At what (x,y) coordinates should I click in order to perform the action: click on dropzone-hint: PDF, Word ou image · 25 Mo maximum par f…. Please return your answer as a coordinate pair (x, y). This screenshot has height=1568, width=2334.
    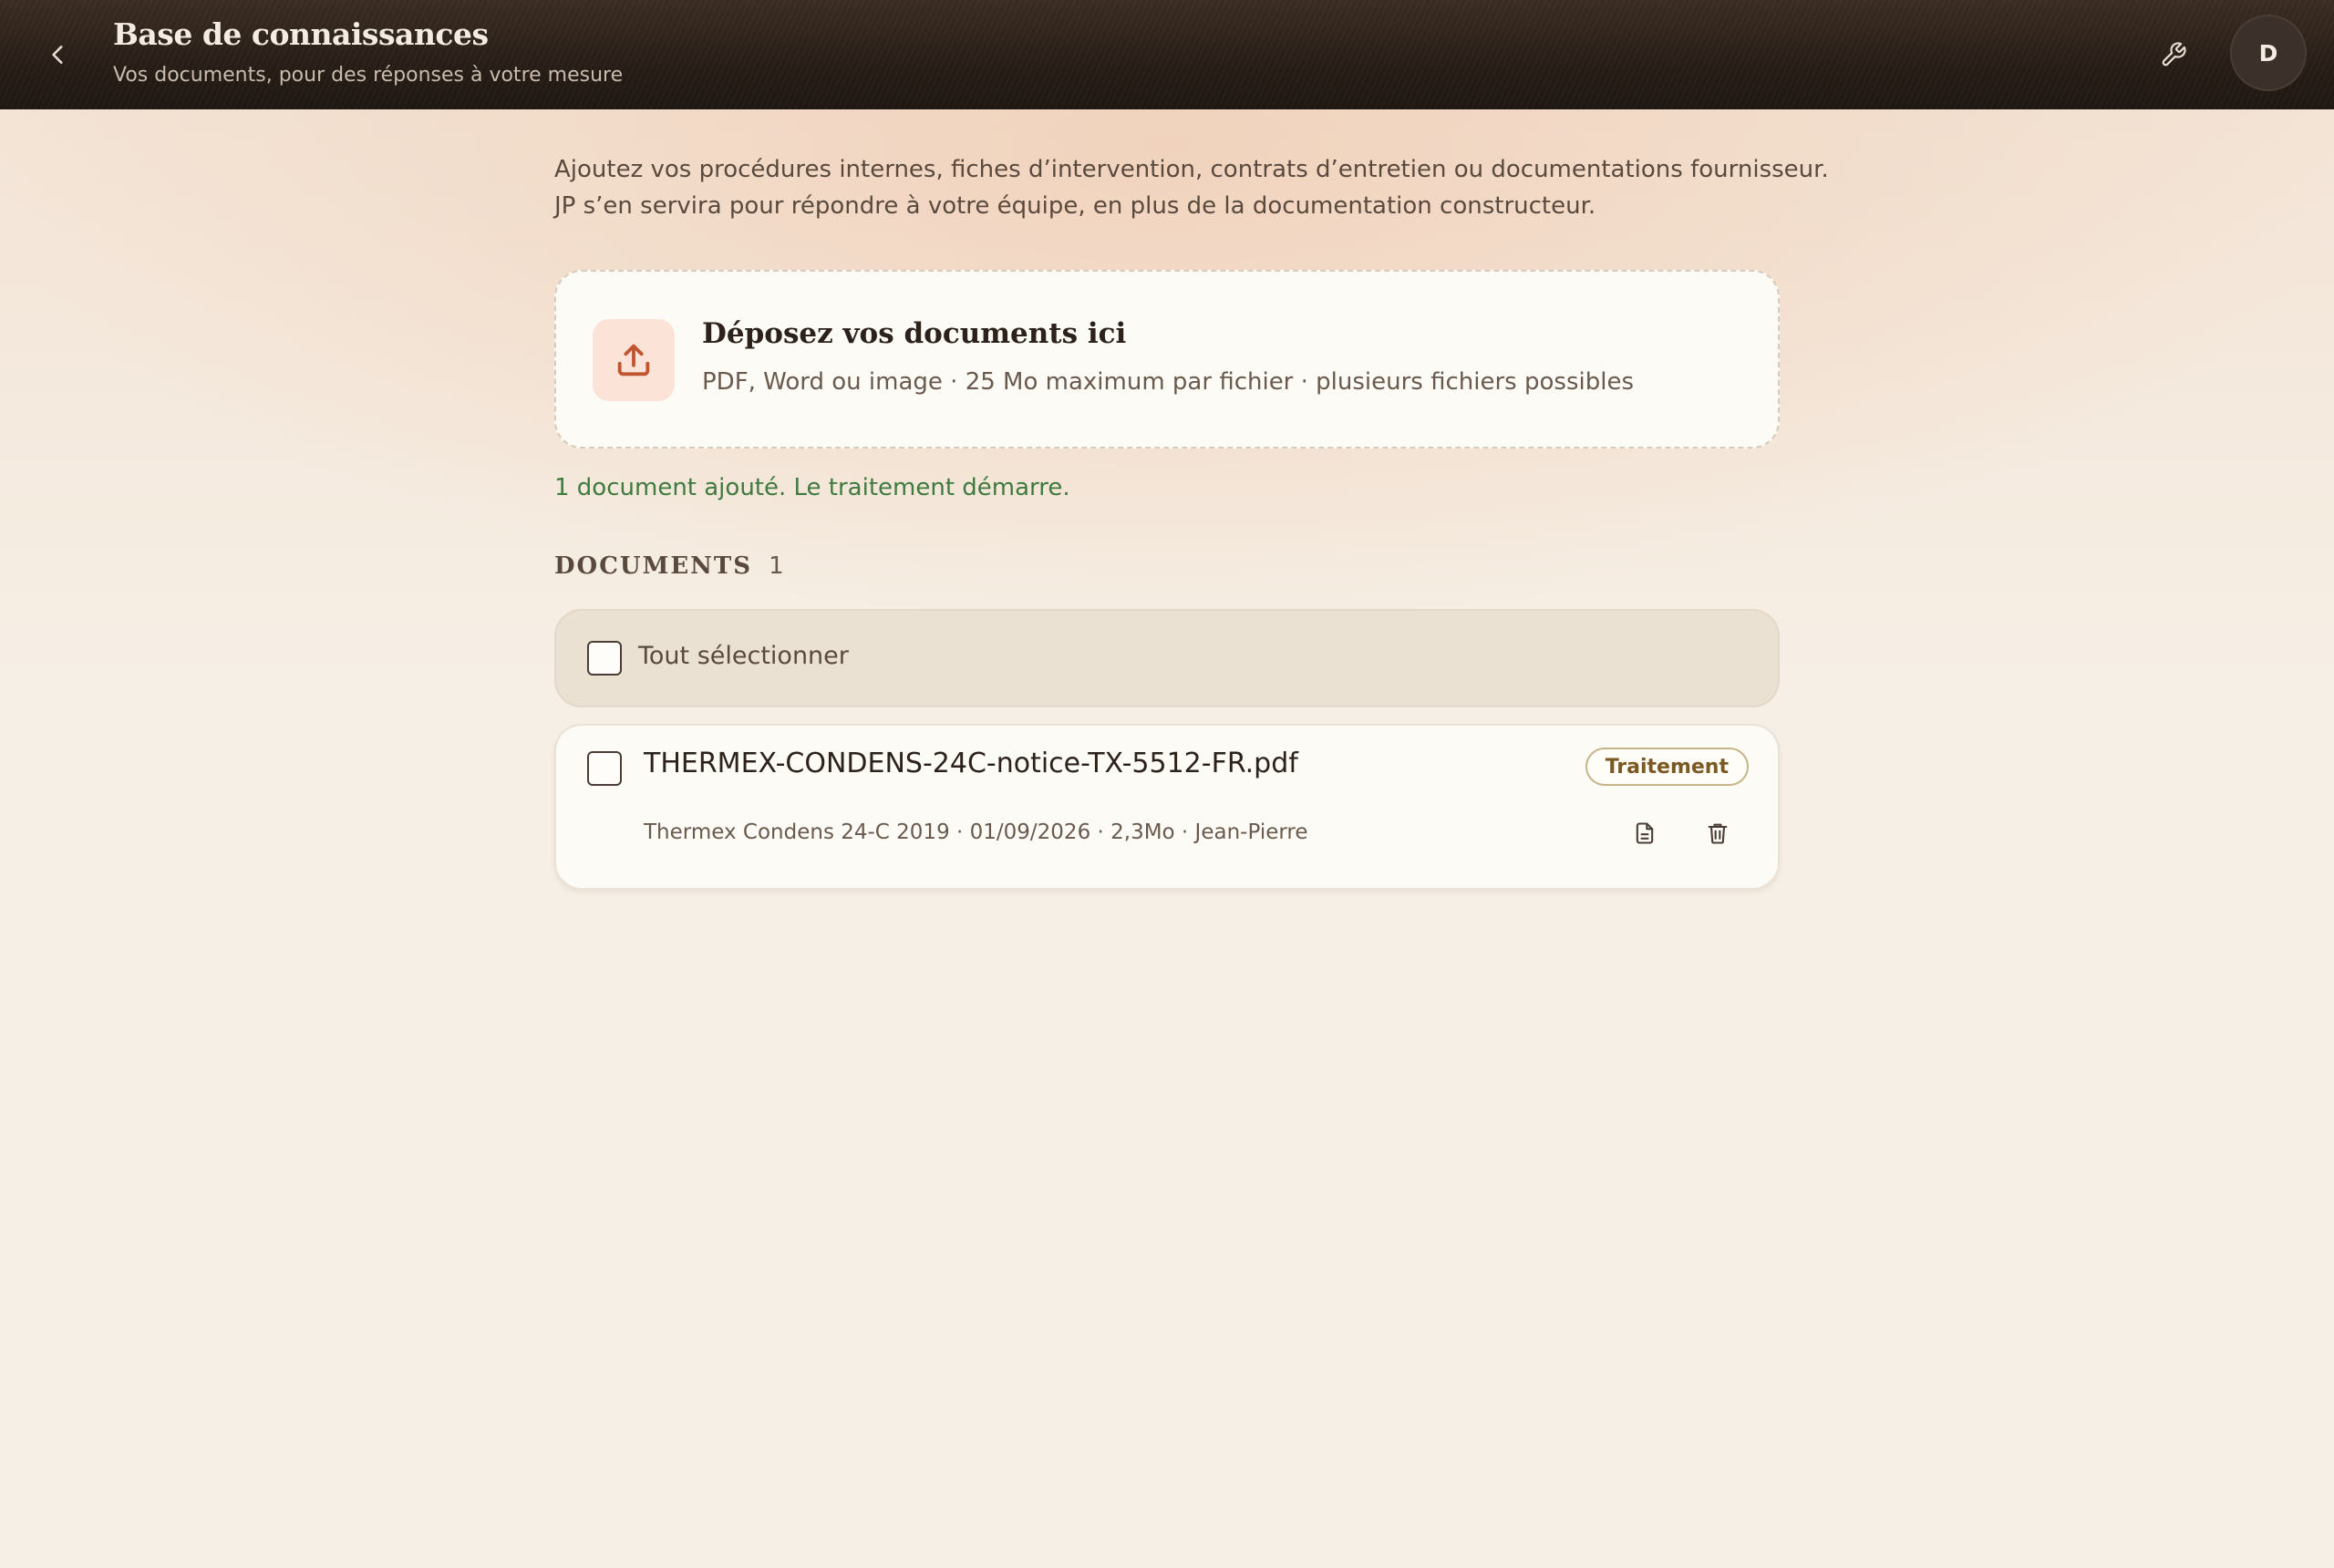
    Looking at the image, I should click on (1168, 382).